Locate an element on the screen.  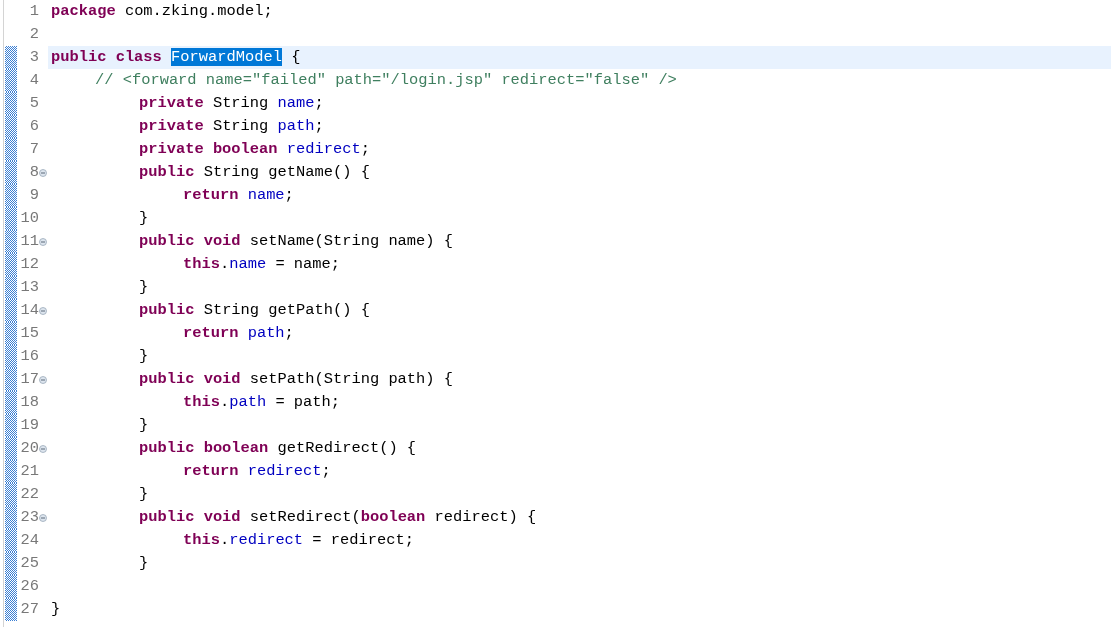
line-number: 5 is located at coordinates (33, 103).